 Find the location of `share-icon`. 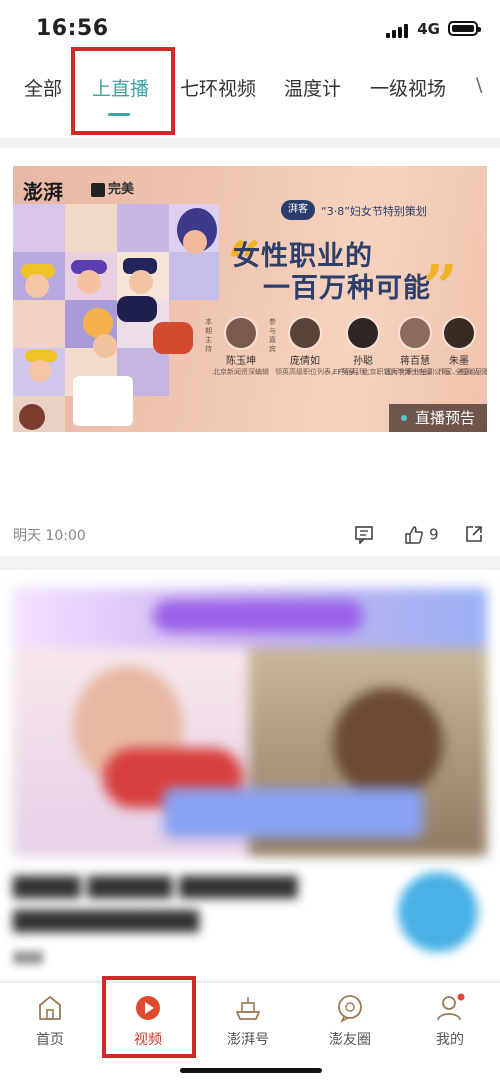

share-icon is located at coordinates (474, 536).